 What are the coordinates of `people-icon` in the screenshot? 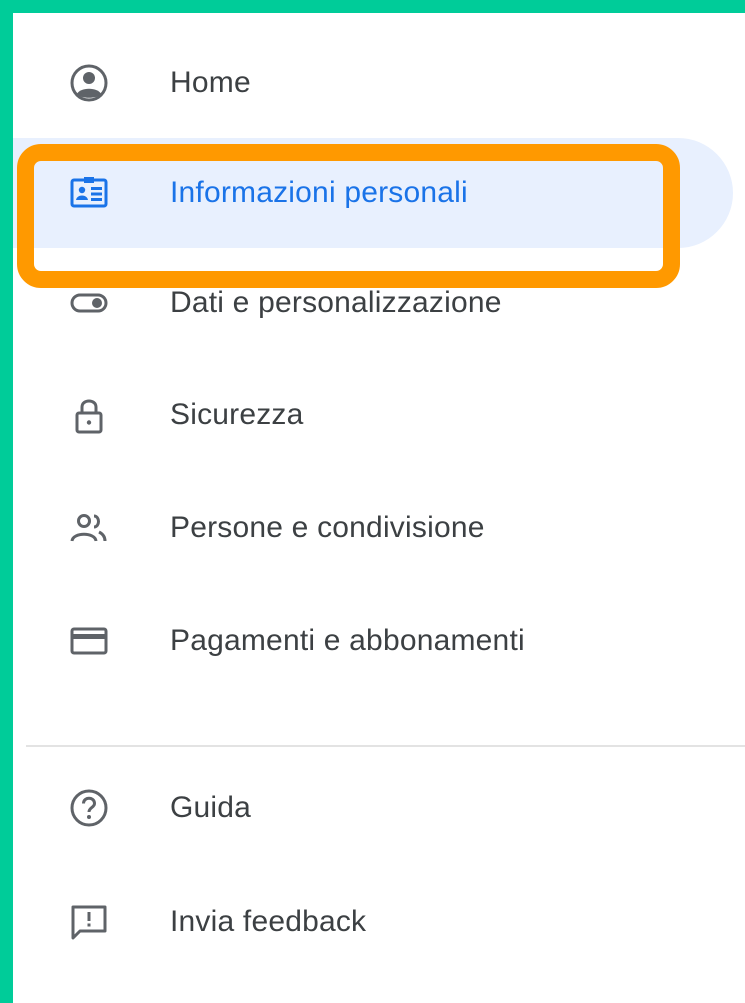 It's located at (89, 528).